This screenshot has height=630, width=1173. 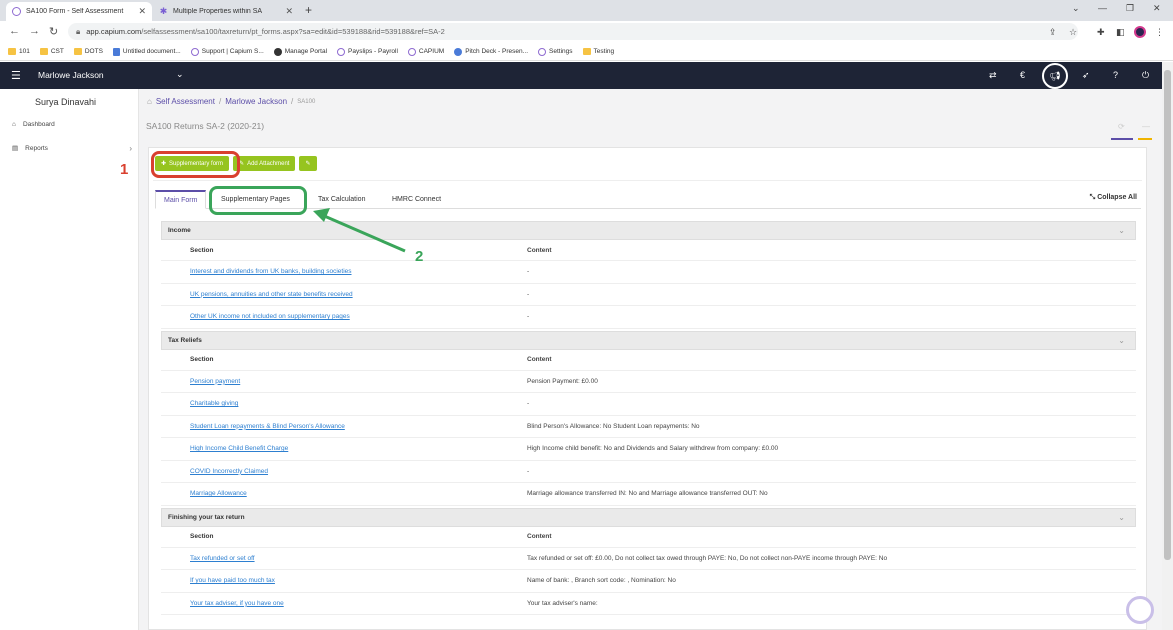 I want to click on scrollbar-thumb, so click(x=1167, y=315).